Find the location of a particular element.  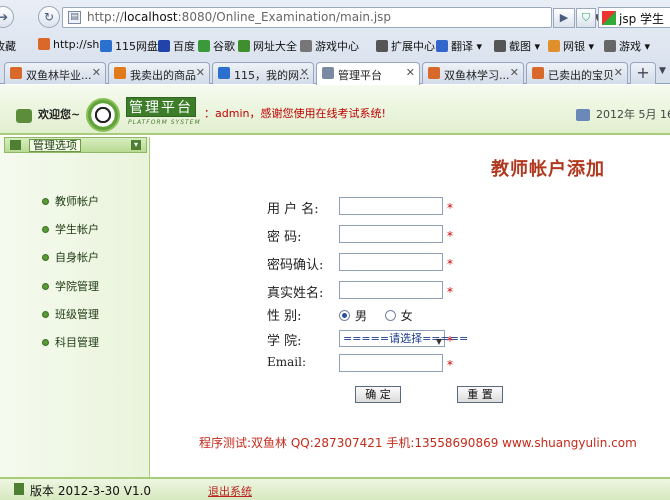

game-icon is located at coordinates (610, 46).